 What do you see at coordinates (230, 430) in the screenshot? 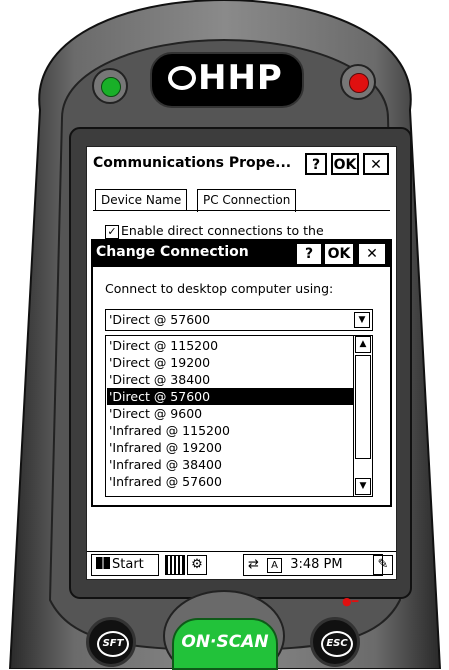
I see `list-item: 'Infrared @ 115200` at bounding box center [230, 430].